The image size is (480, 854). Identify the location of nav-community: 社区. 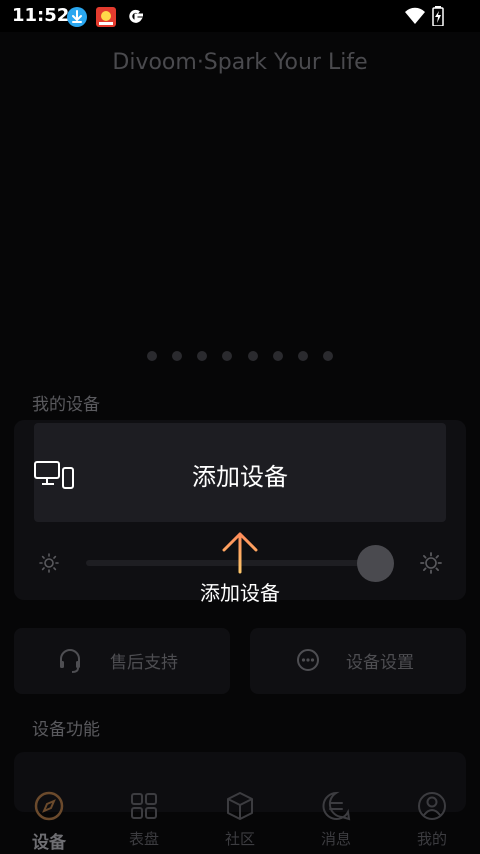
(240, 819).